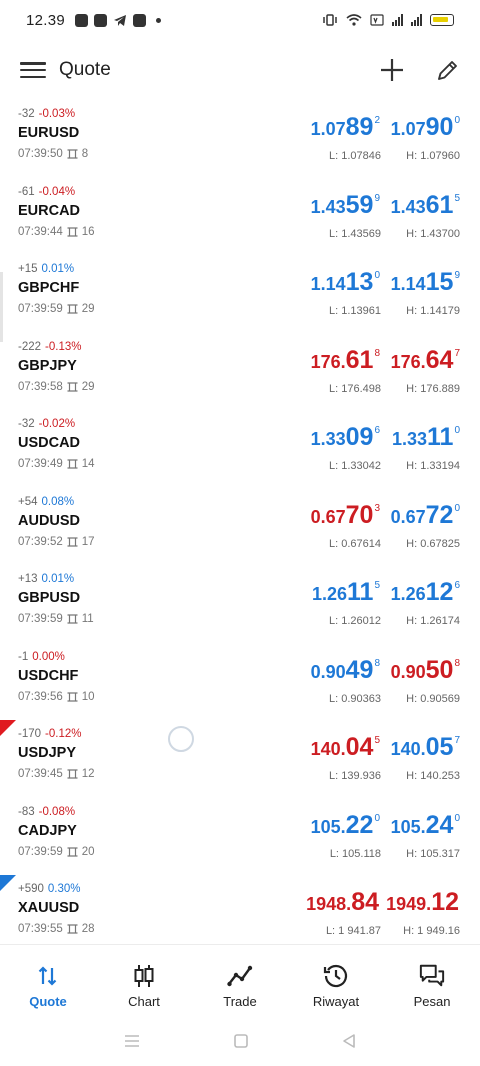 Image resolution: width=480 pixels, height=1066 pixels. Describe the element at coordinates (408, 826) in the screenshot. I see `ask-price-prefix: 105.` at that location.